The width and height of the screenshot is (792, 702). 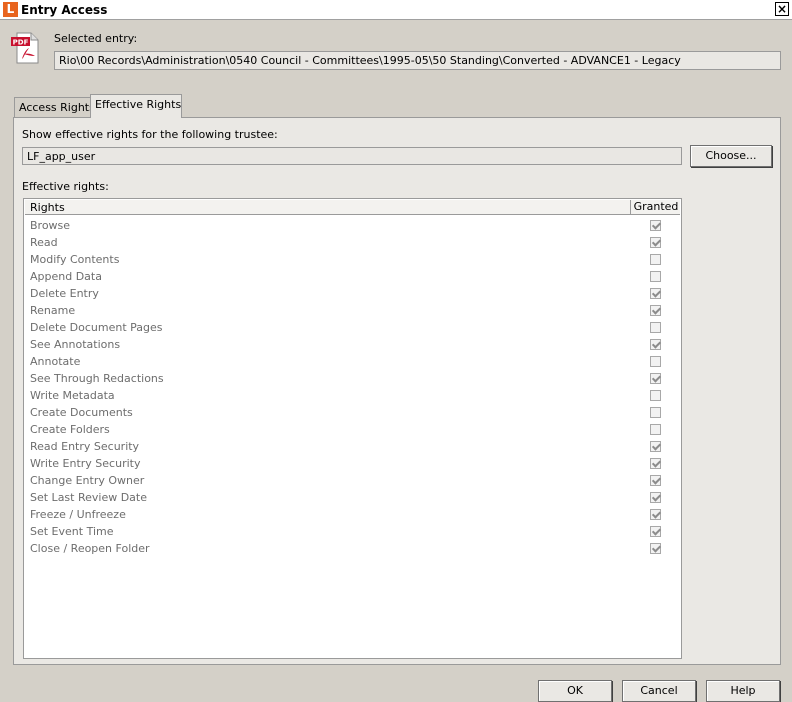 I want to click on list-header: Rights Granted, so click(x=352, y=207).